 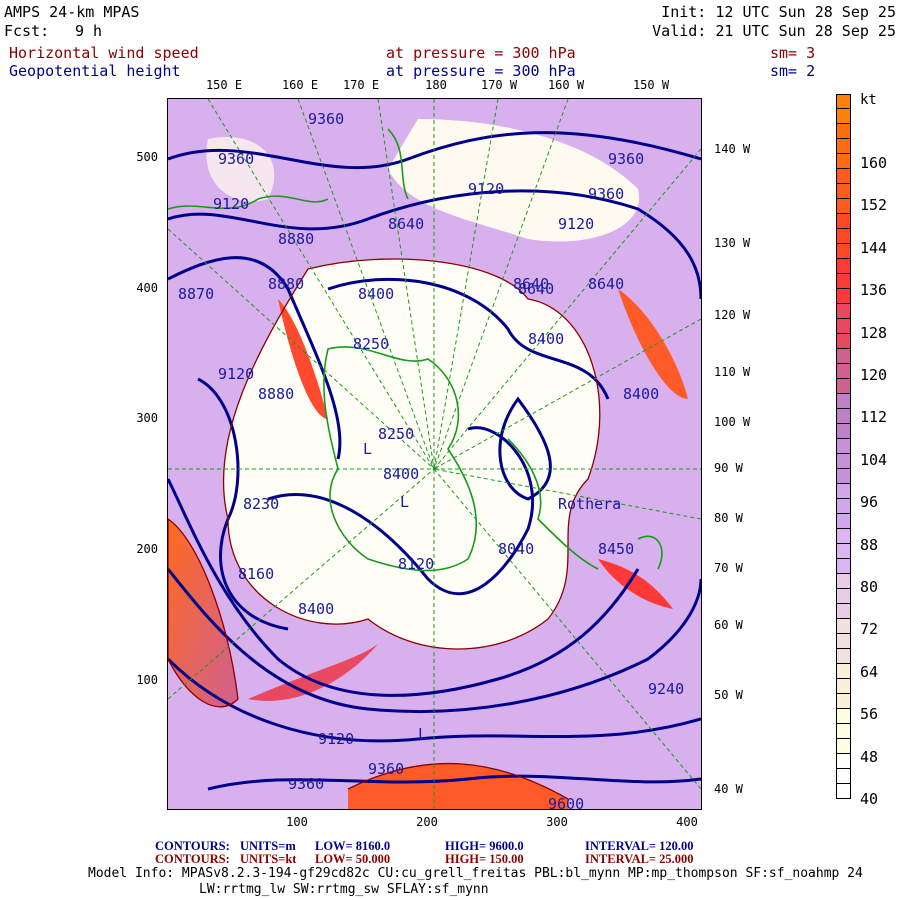 I want to click on contours2-low: LOW= 50.000, so click(x=353, y=859).